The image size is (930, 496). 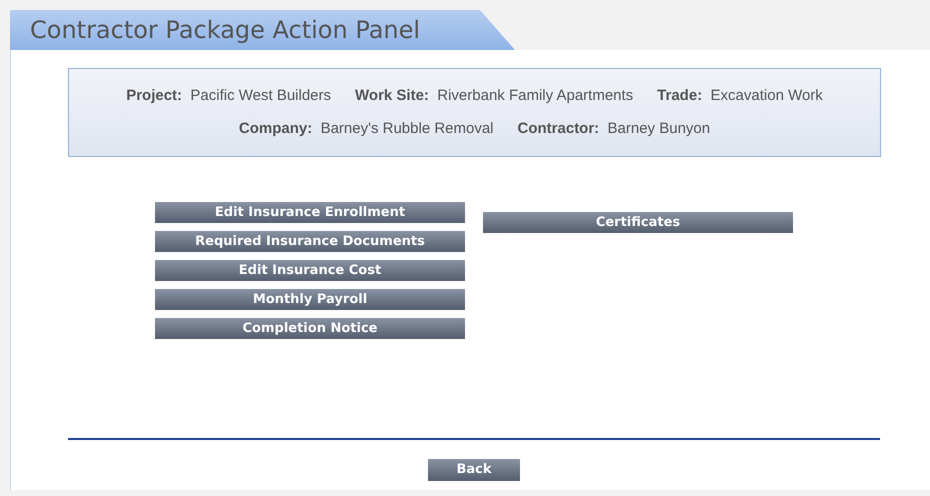 What do you see at coordinates (229, 96) in the screenshot?
I see `info-field: Project: Pacific West Builders` at bounding box center [229, 96].